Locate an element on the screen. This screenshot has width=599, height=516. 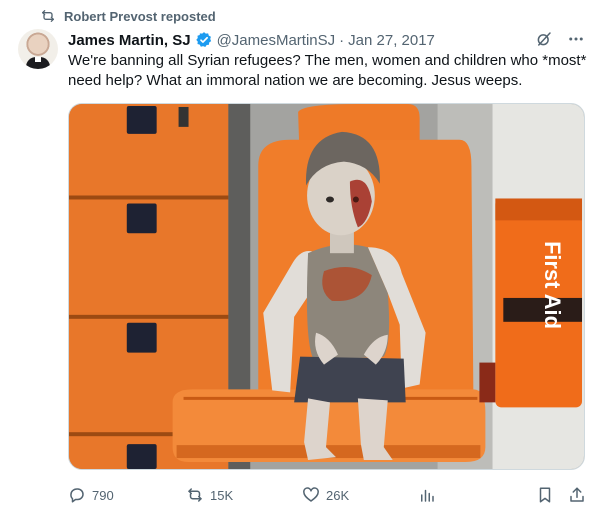
more-options-icon is located at coordinates (576, 39).